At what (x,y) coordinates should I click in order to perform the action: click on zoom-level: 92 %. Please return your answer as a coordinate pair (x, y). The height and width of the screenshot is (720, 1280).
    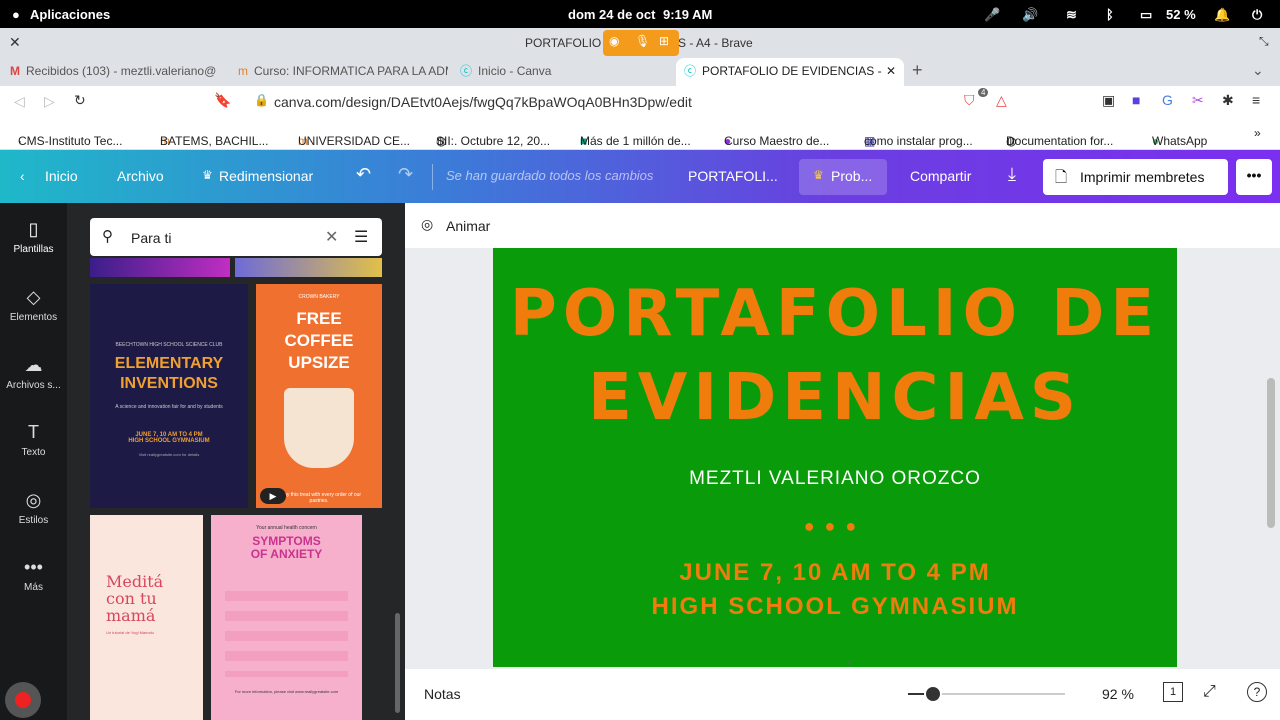
    Looking at the image, I should click on (1118, 694).